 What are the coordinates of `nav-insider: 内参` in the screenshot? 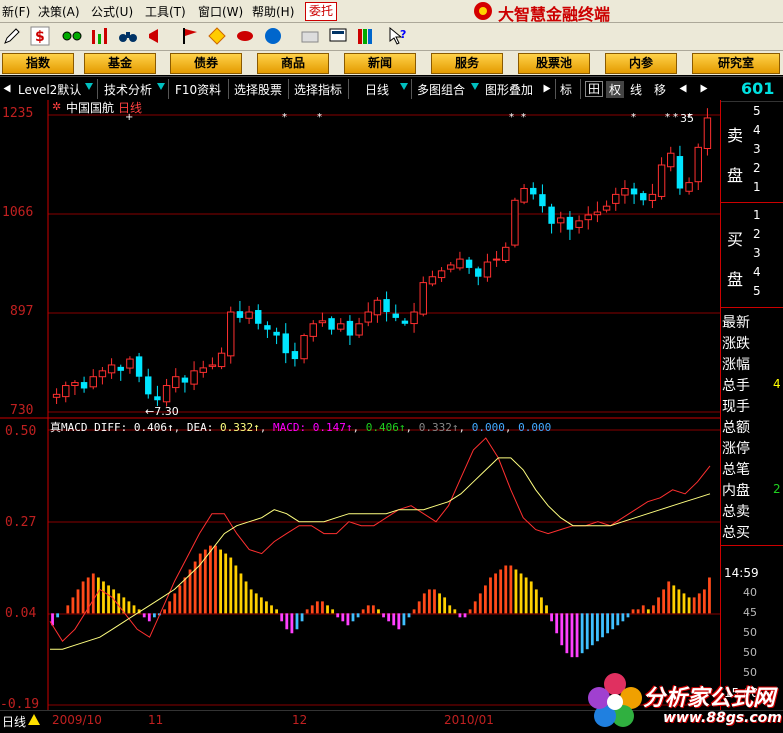 It's located at (641, 63).